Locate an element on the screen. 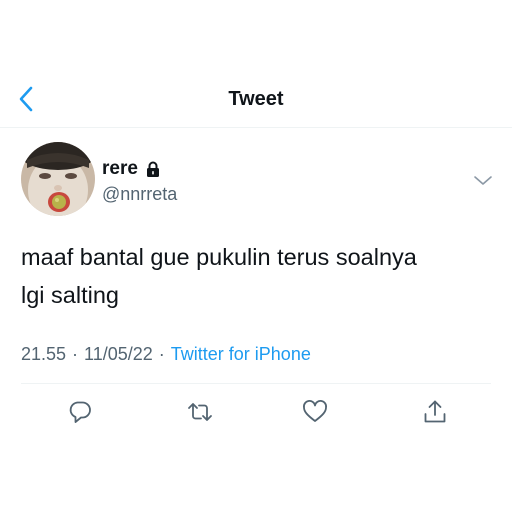  lock-icon is located at coordinates (152, 169).